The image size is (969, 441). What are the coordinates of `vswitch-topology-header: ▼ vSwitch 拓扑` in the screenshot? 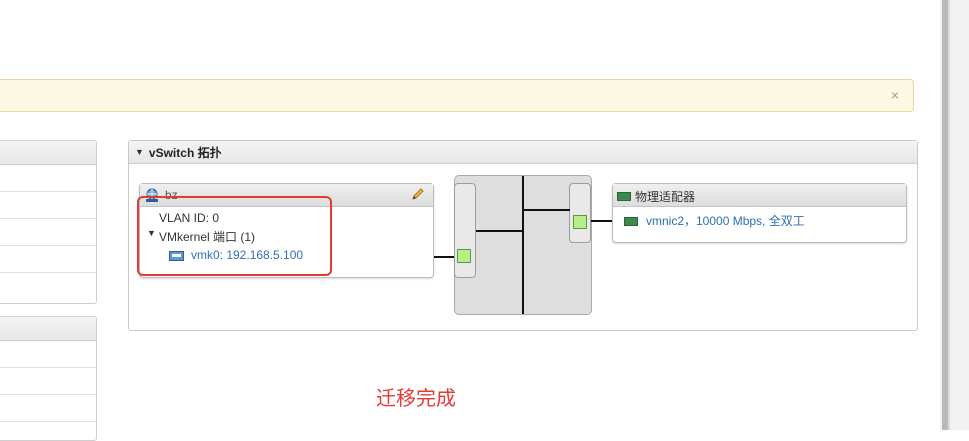 It's located at (523, 152).